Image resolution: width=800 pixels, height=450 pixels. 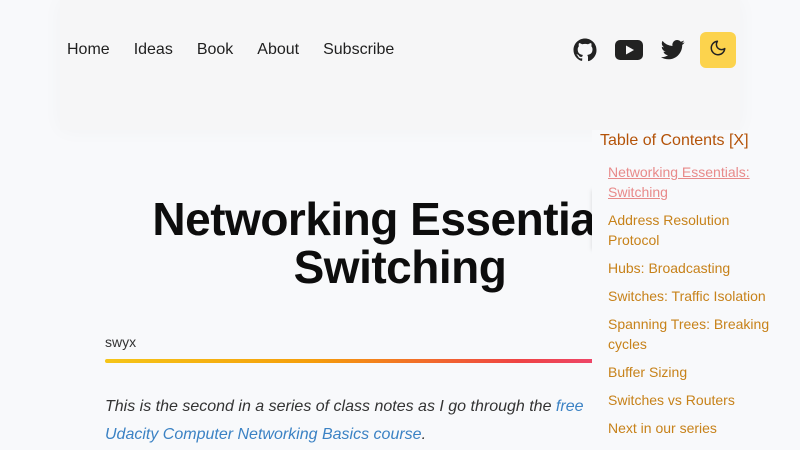 I want to click on intro-end: ., so click(x=424, y=434).